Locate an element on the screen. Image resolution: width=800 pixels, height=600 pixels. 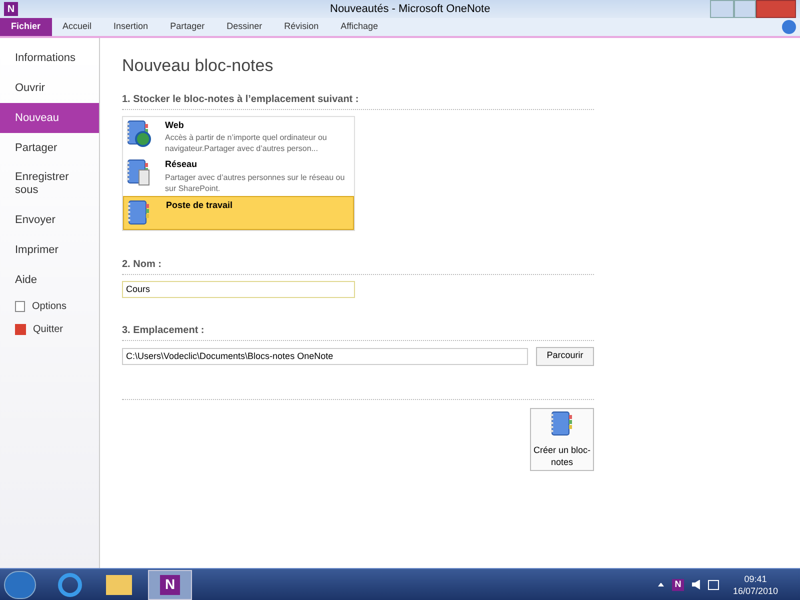
sidebar-item: Ouvrir is located at coordinates (49, 88).